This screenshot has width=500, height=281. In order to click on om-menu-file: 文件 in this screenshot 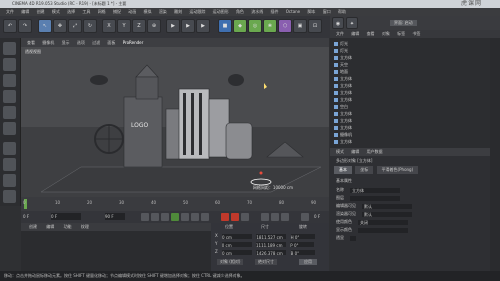, I will do `click(340, 33)`.